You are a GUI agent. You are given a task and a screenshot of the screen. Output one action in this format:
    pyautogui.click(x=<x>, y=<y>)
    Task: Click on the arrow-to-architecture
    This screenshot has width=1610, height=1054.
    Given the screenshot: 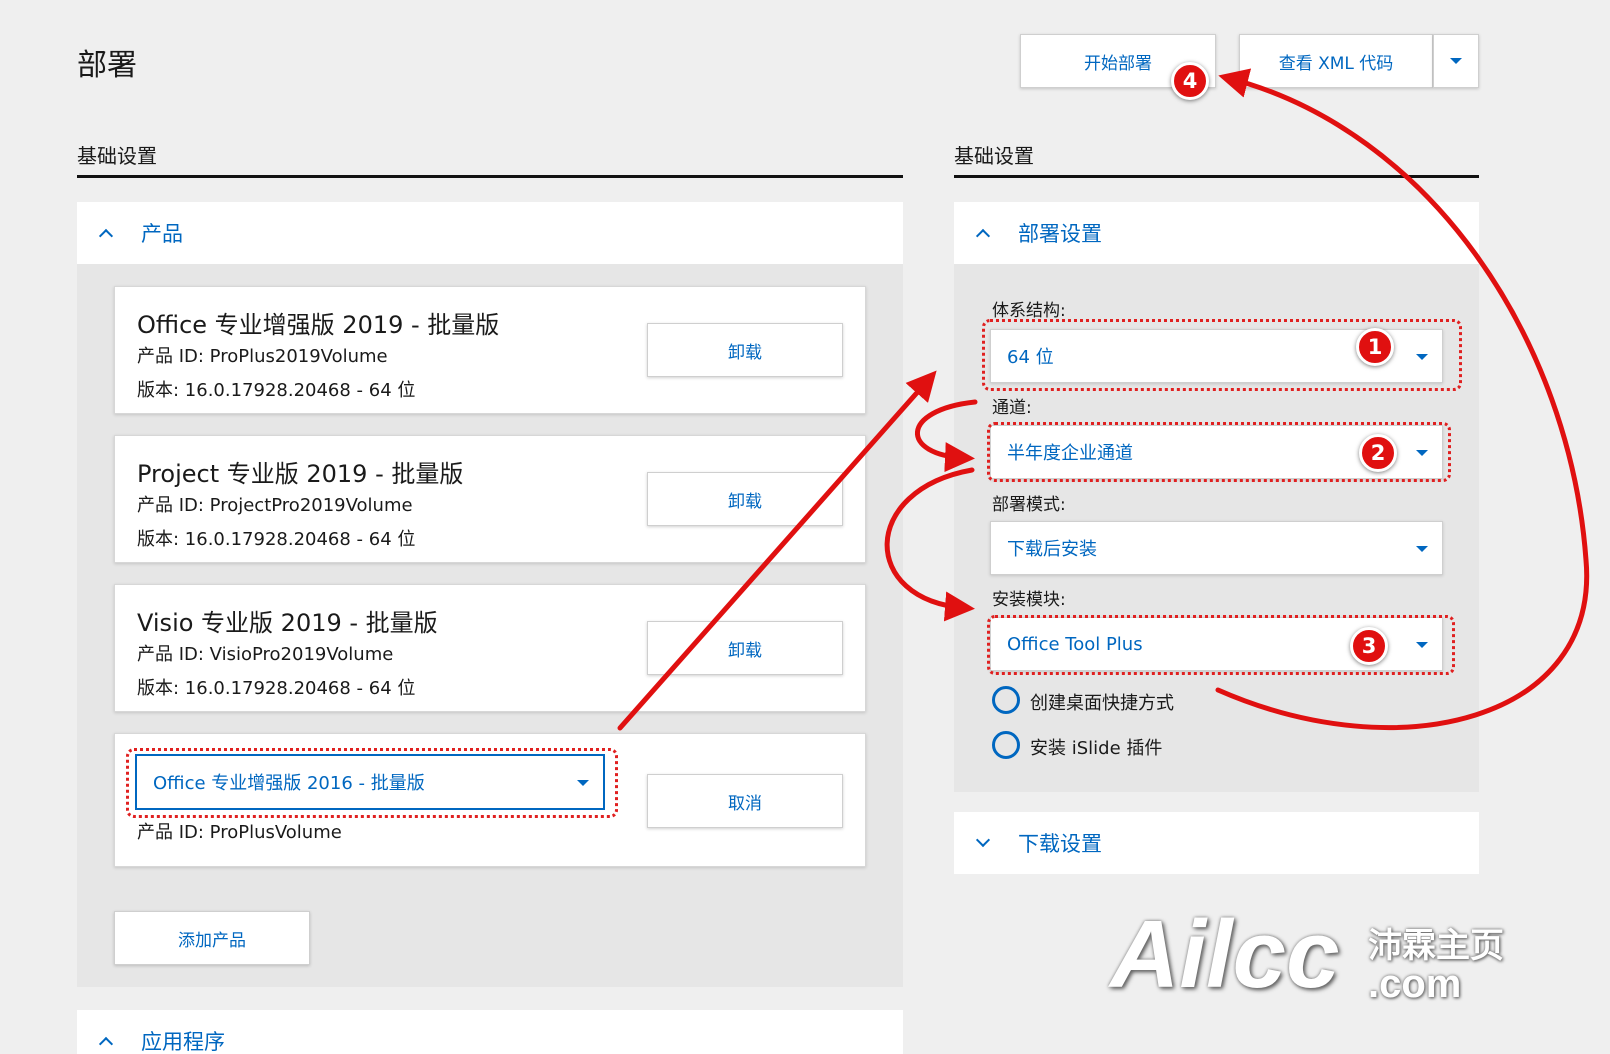 What is the action you would take?
    pyautogui.click(x=777, y=550)
    